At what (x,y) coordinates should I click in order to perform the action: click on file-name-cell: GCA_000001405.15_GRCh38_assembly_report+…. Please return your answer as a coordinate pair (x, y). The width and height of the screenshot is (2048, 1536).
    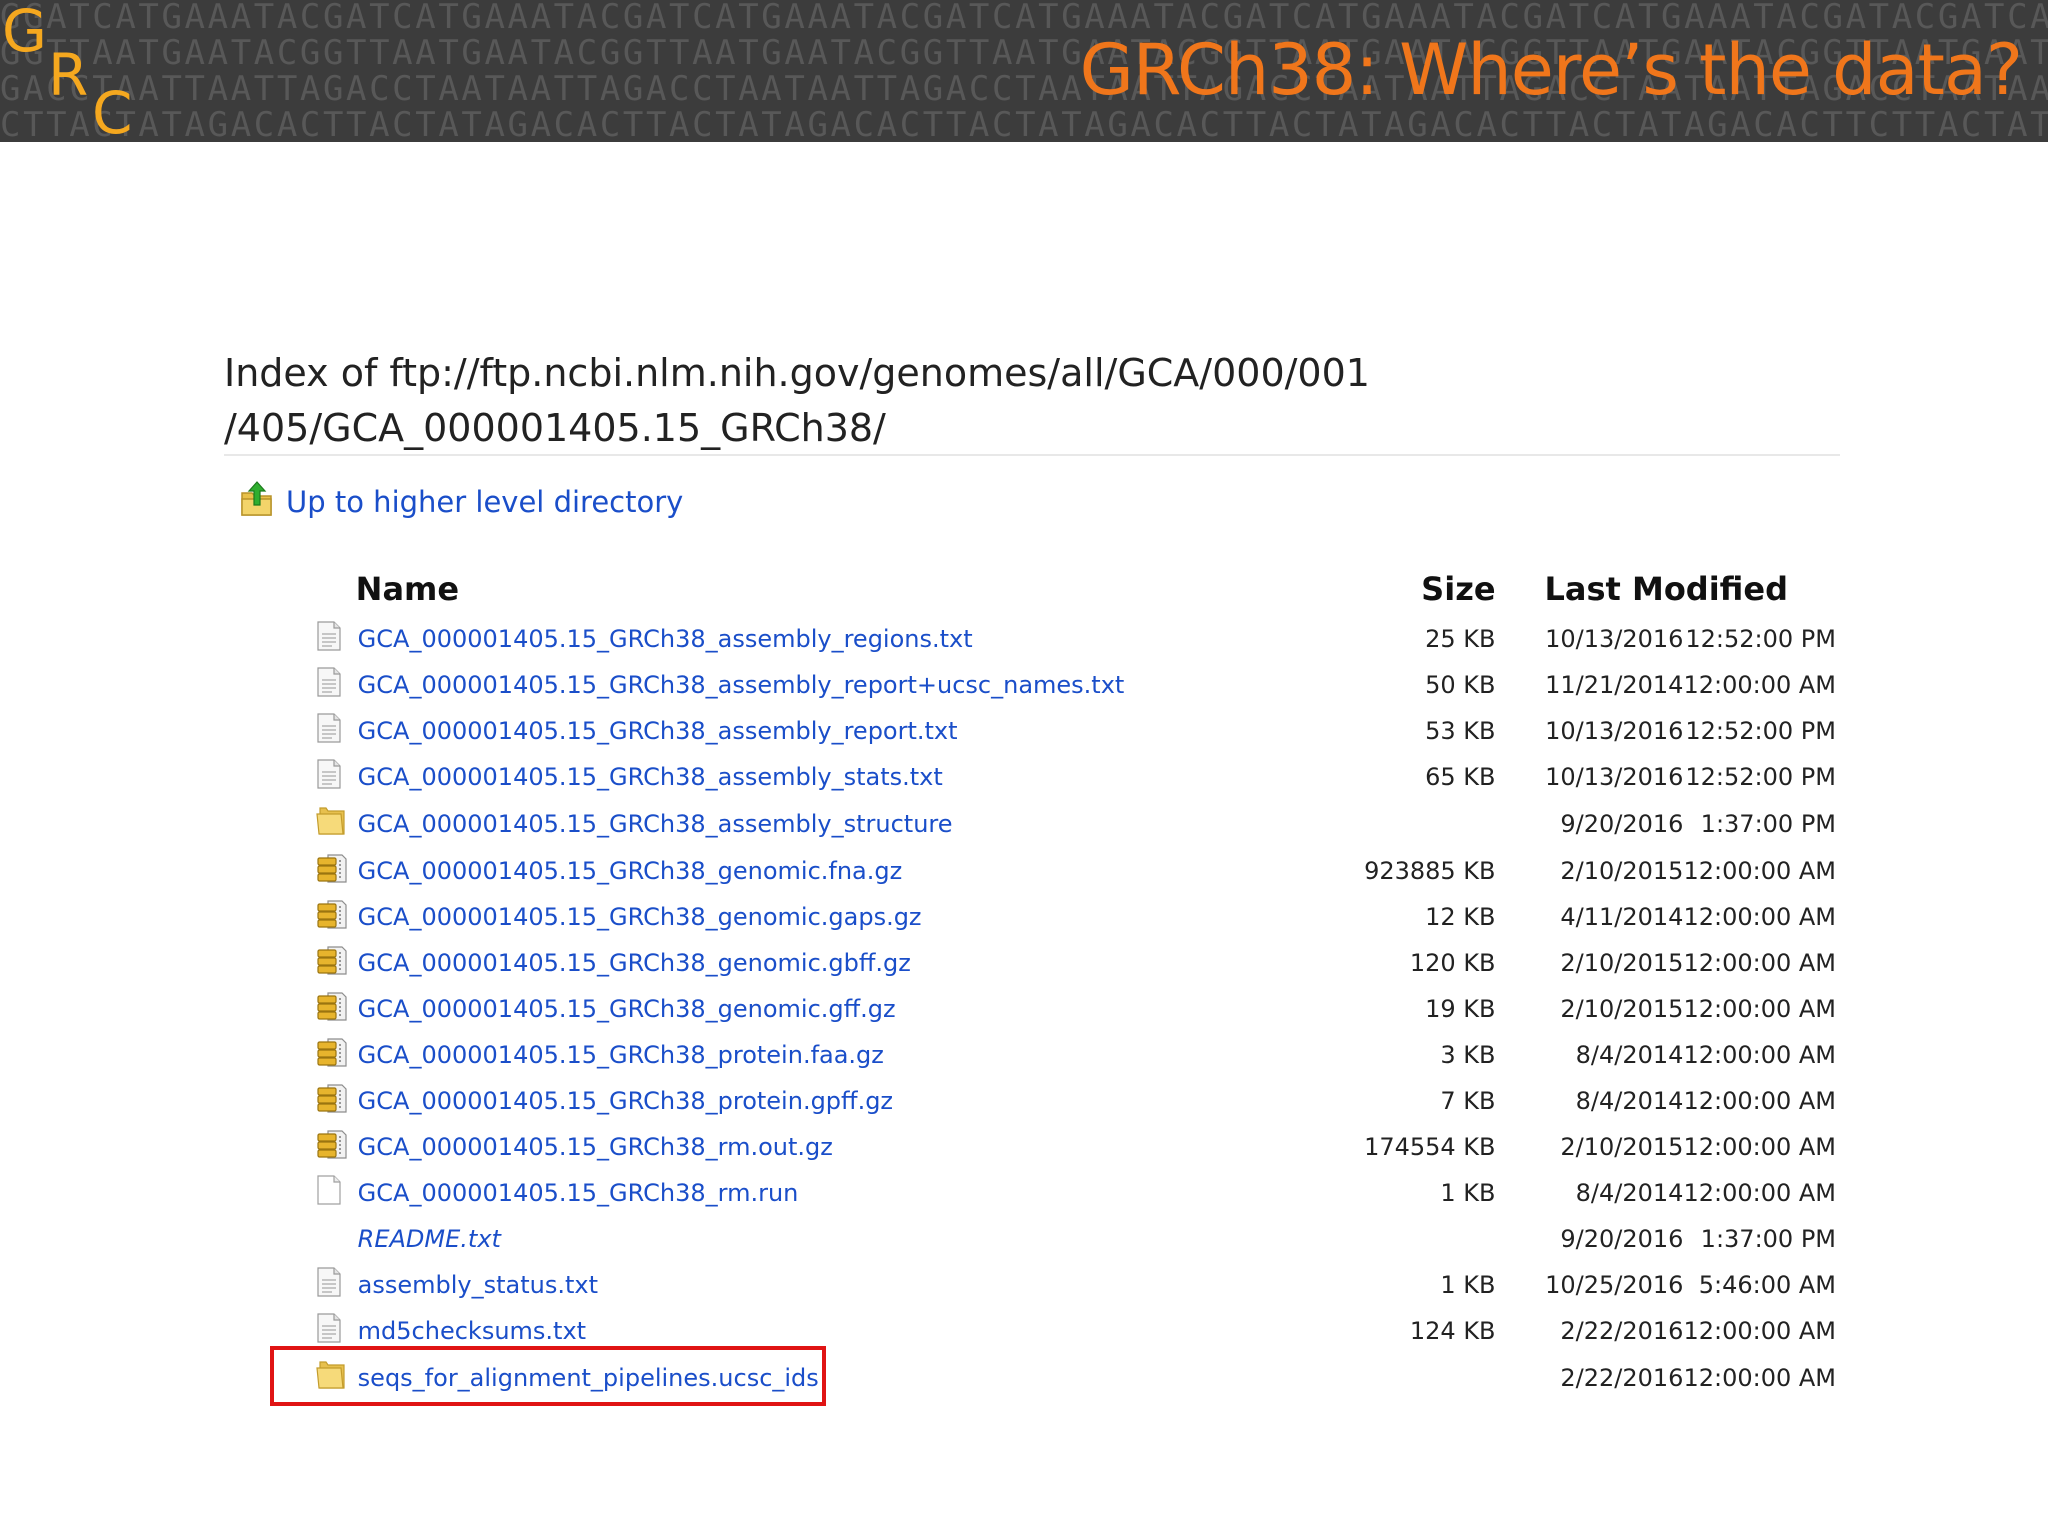
    Looking at the image, I should click on (836, 685).